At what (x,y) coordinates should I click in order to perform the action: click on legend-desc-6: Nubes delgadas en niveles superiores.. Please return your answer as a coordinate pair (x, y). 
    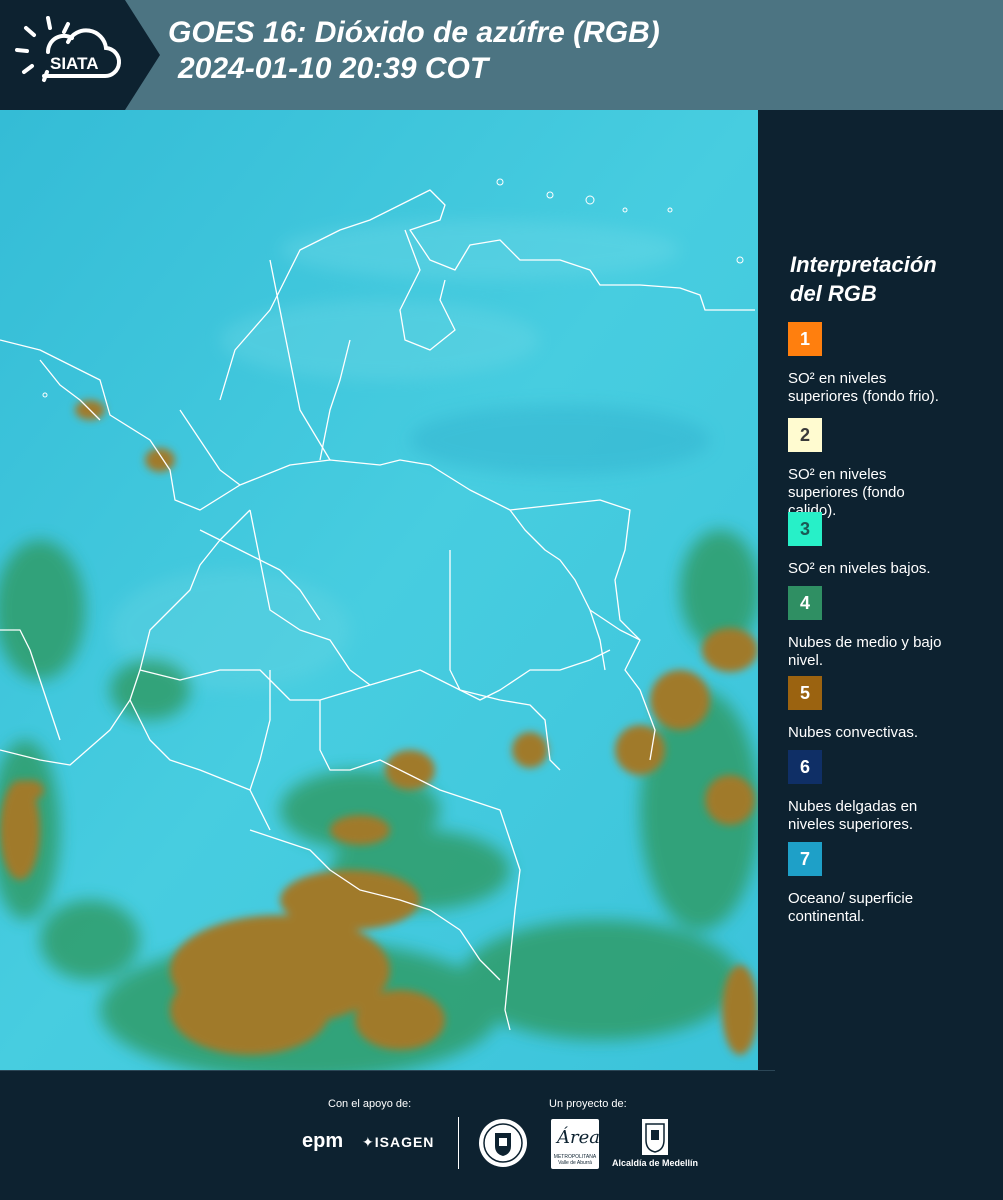
    Looking at the image, I should click on (853, 815).